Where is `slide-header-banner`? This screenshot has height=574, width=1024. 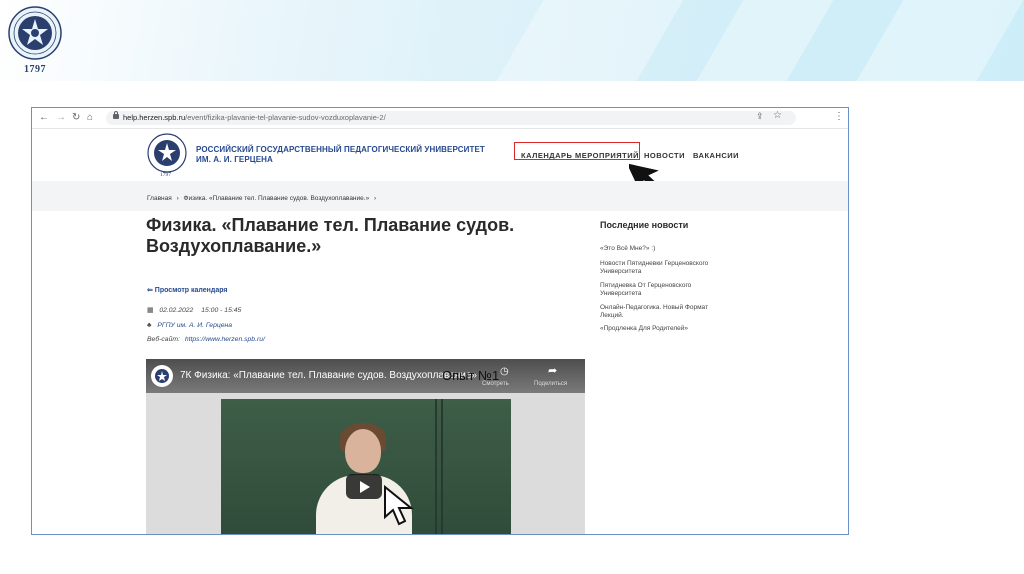 slide-header-banner is located at coordinates (512, 40).